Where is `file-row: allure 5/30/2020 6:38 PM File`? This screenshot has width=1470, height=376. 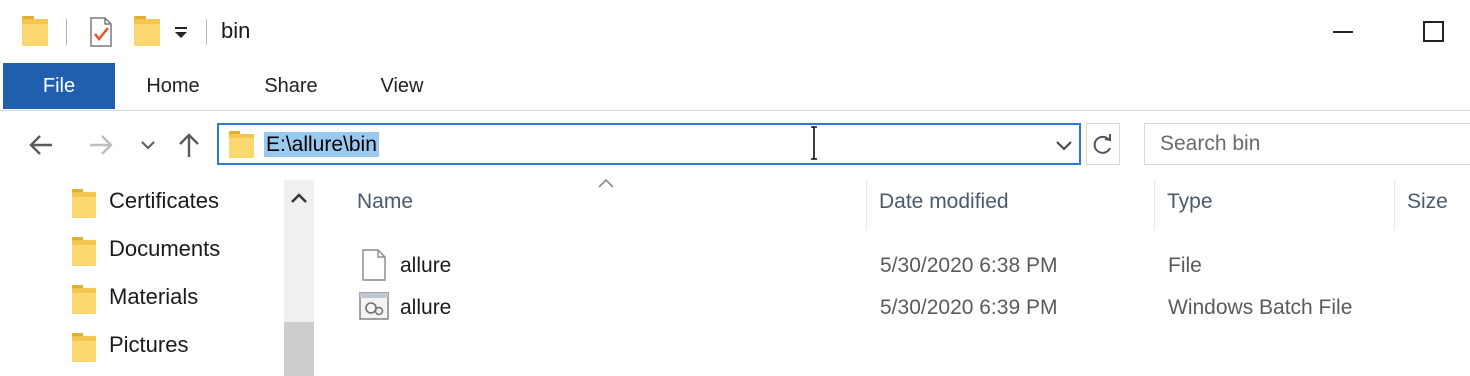
file-row: allure 5/30/2020 6:38 PM File is located at coordinates (905, 266).